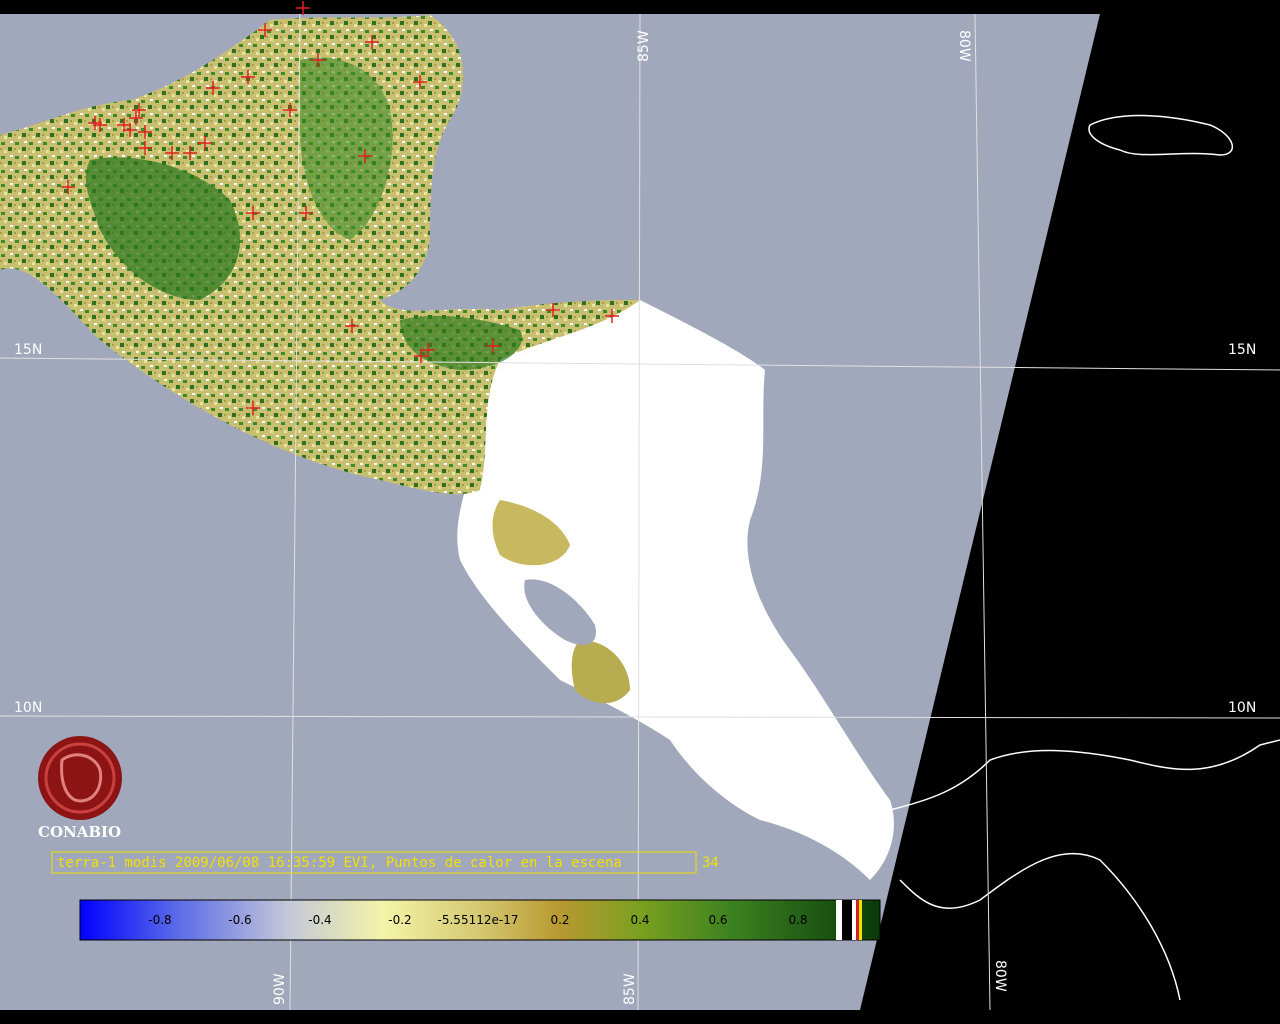  Describe the element at coordinates (559, 920) in the screenshot. I see `colorbar-tick-label: 0.2` at that location.